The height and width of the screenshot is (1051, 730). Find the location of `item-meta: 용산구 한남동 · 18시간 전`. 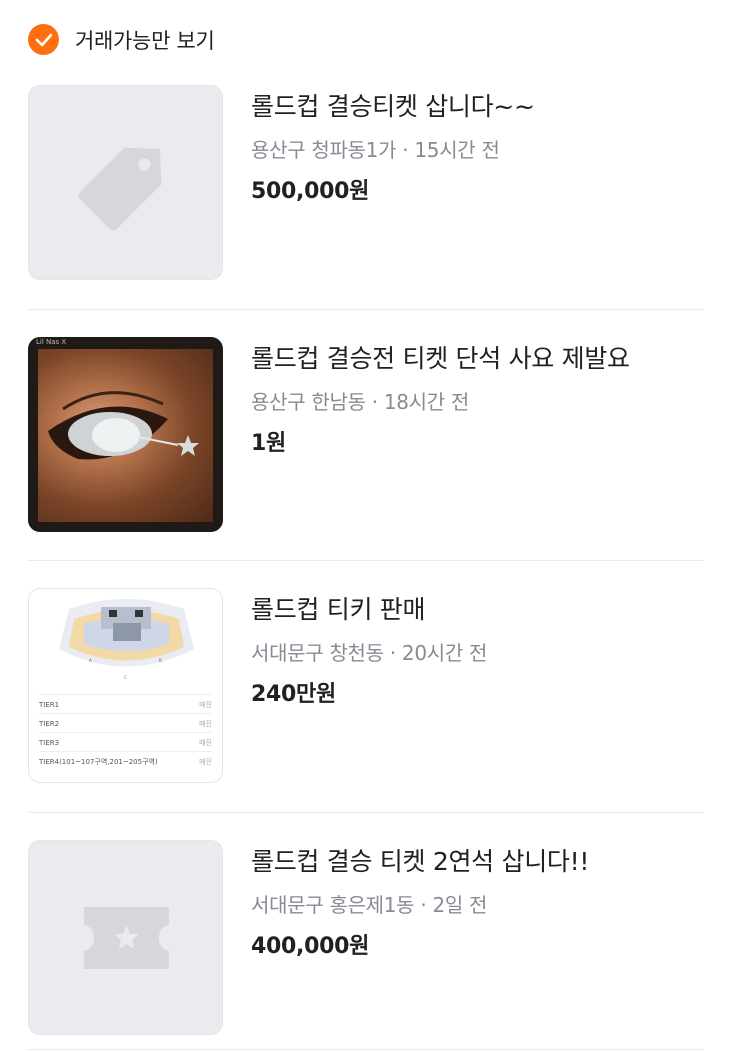

item-meta: 용산구 한남동 · 18시간 전 is located at coordinates (360, 402).